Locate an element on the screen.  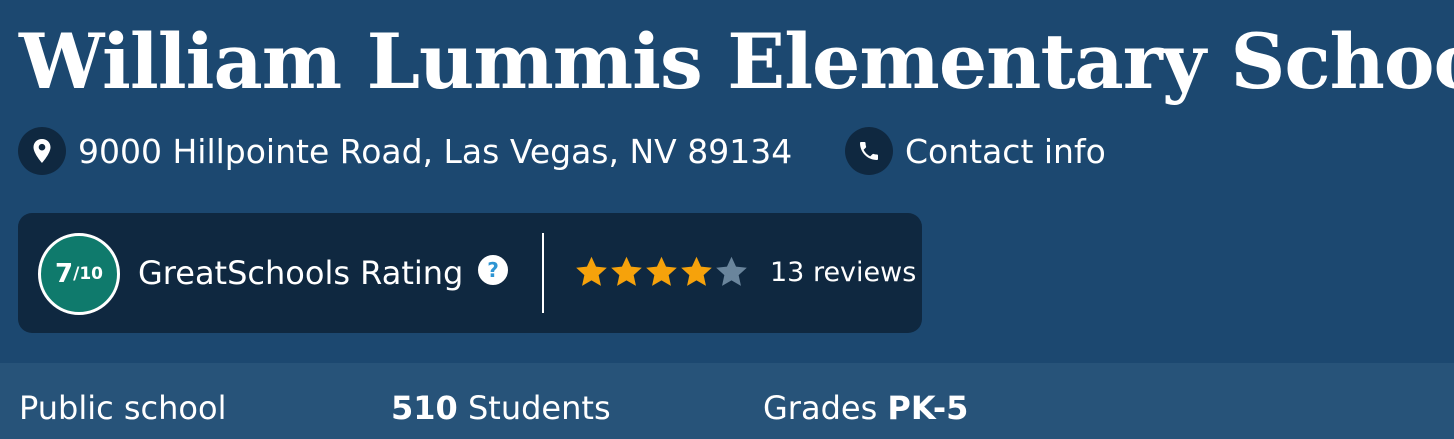
school-type: Public school is located at coordinates (123, 408).